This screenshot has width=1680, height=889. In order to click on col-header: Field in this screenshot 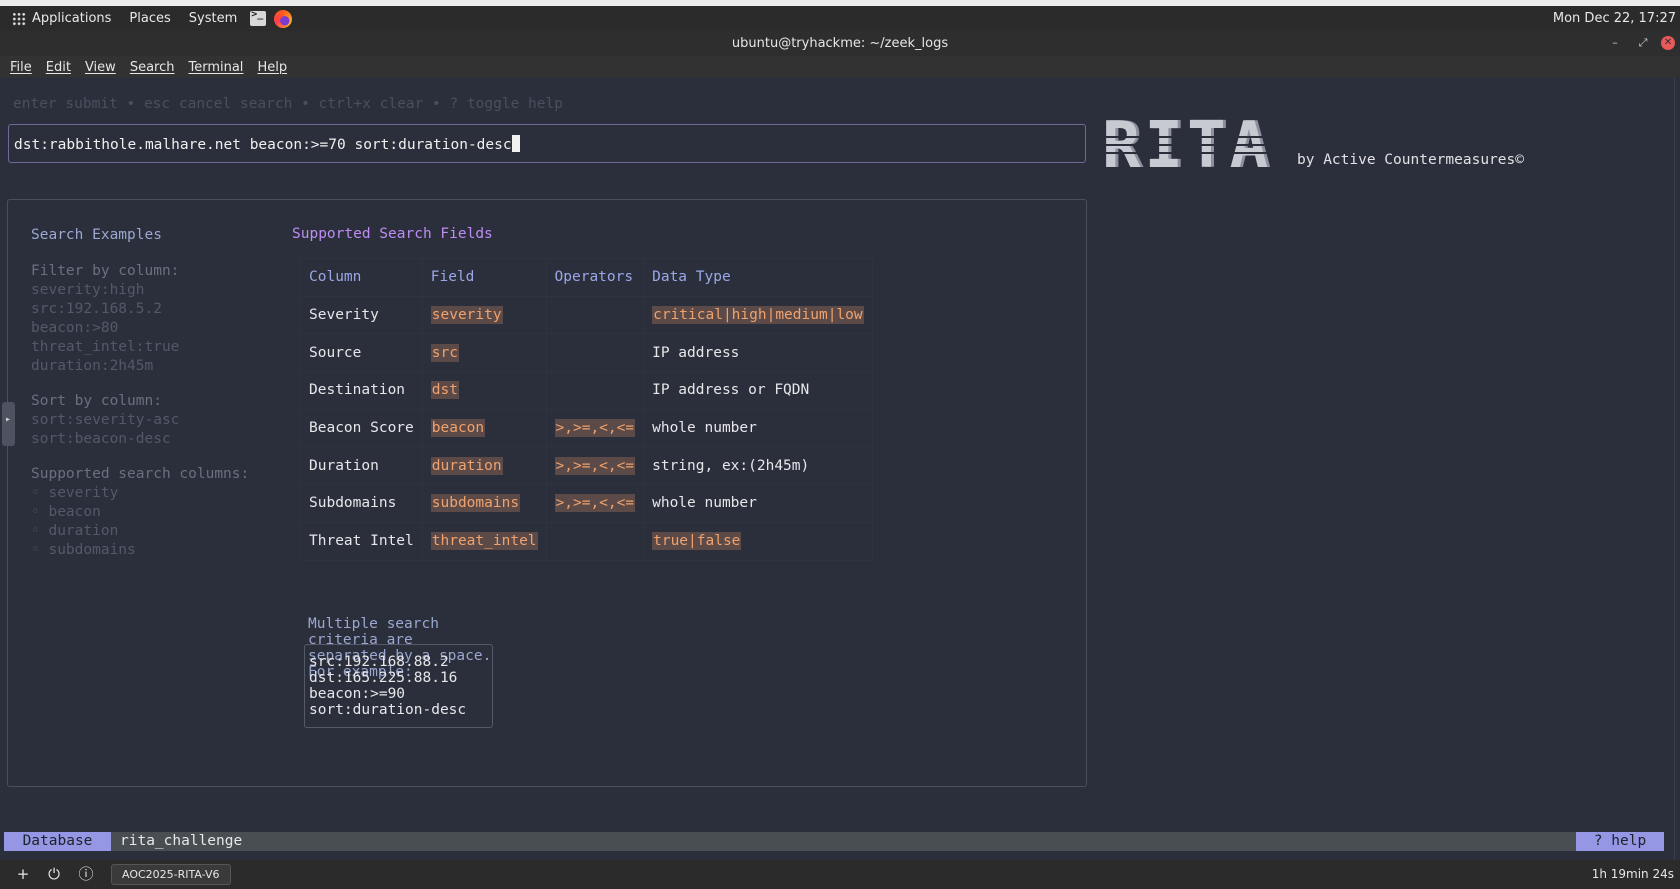, I will do `click(484, 277)`.